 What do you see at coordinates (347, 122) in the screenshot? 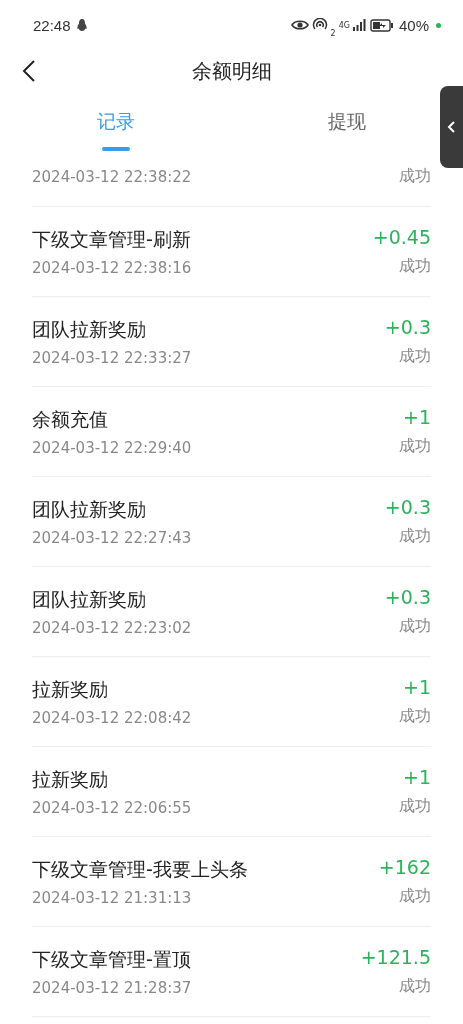
I see `tab: 提现` at bounding box center [347, 122].